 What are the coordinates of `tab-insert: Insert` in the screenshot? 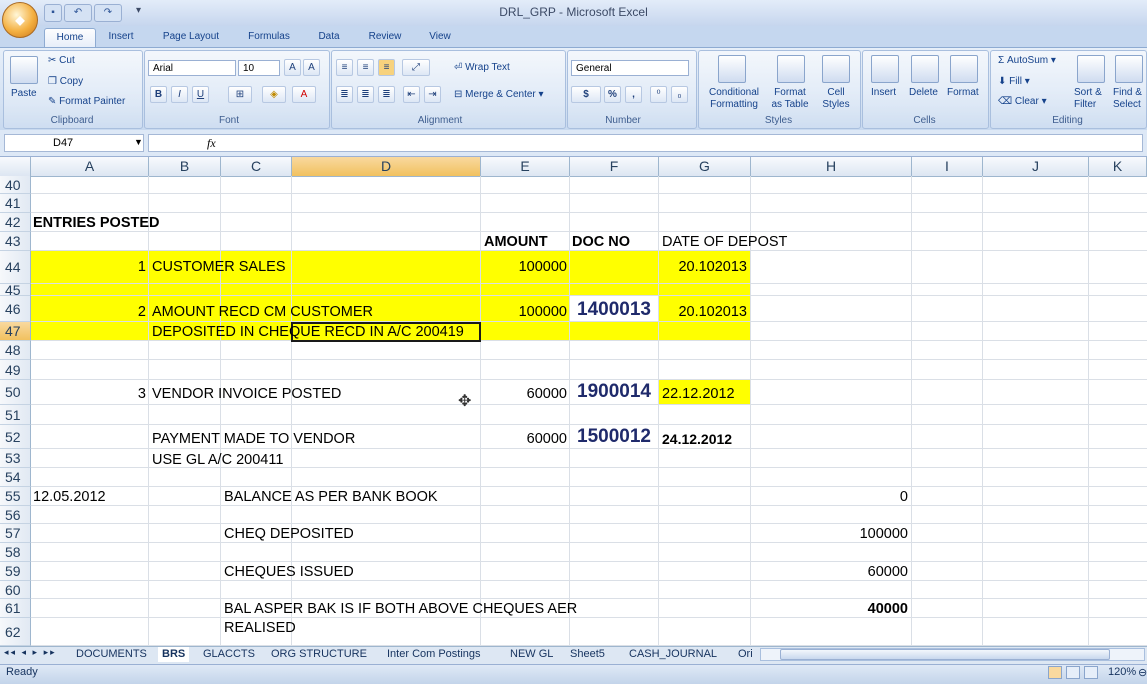 It's located at (121, 38).